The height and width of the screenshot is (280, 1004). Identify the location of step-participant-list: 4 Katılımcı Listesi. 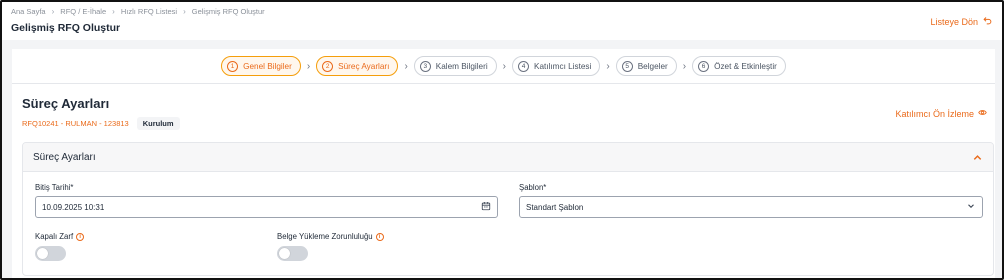
(556, 66).